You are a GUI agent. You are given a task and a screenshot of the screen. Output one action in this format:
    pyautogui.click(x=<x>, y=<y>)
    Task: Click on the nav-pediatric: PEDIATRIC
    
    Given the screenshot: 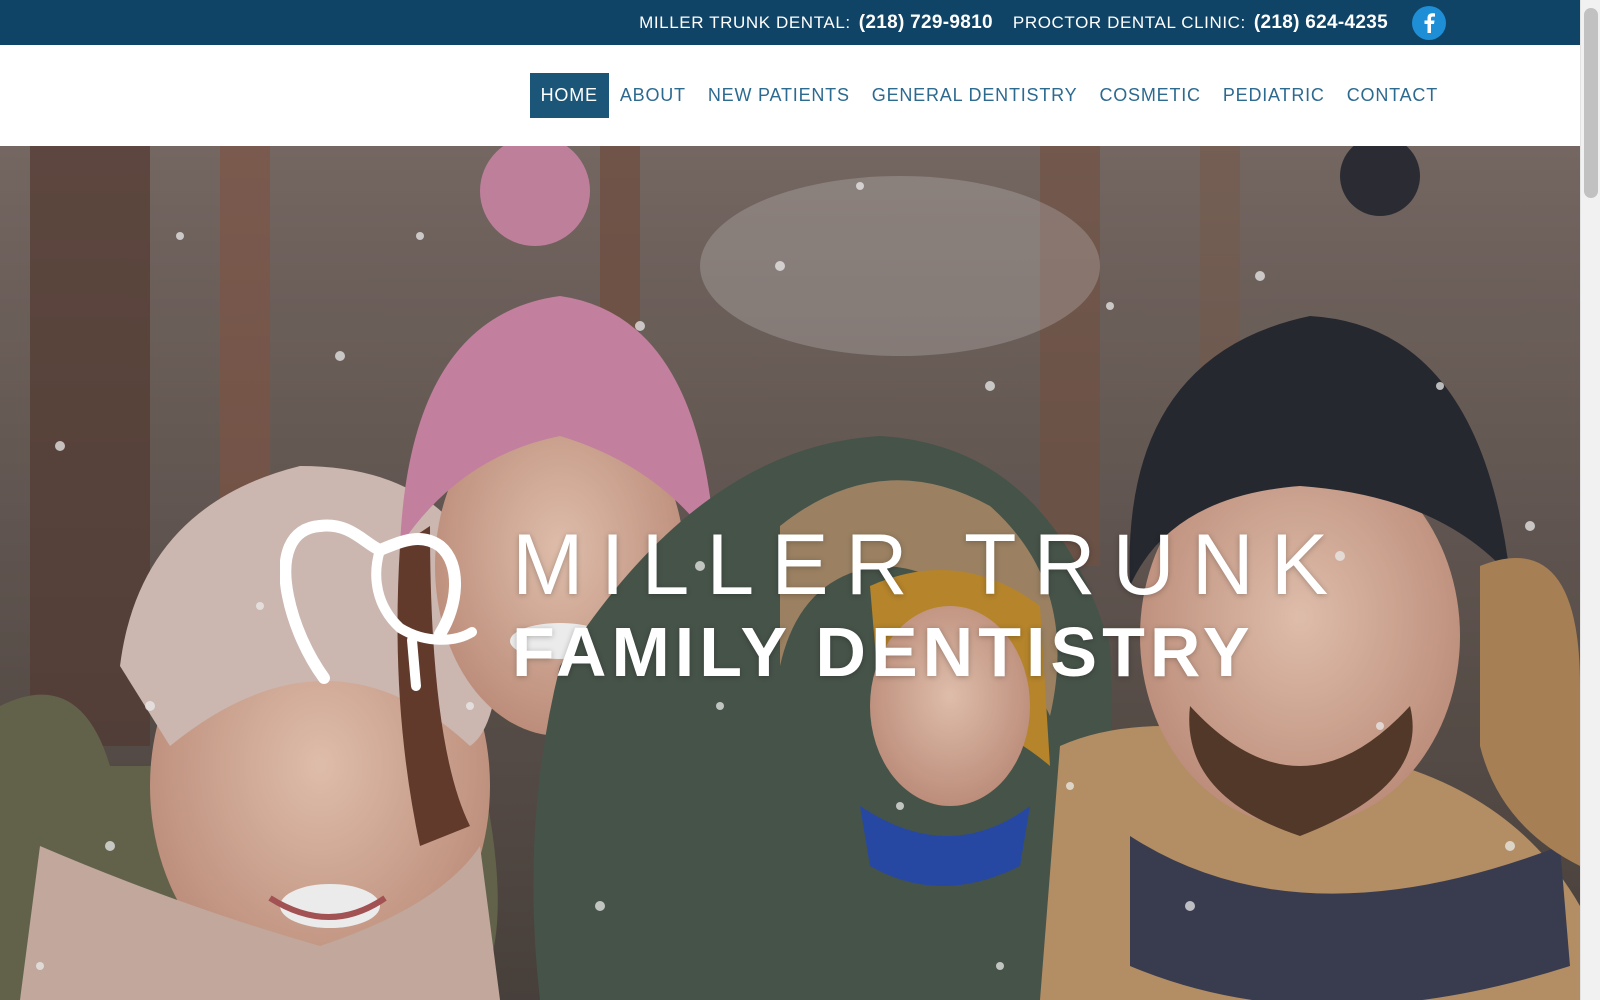 What is the action you would take?
    pyautogui.click(x=1274, y=95)
    